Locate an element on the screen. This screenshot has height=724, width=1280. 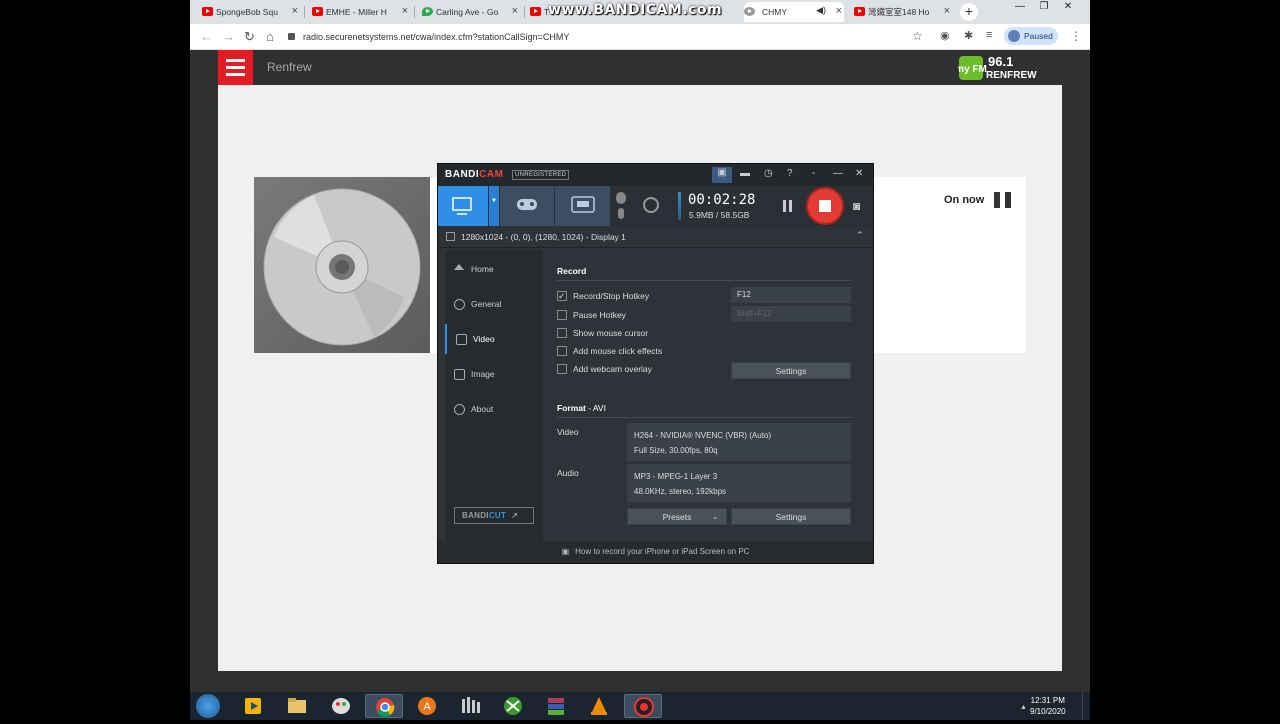
nav-image: Image is located at coordinates (494, 374).